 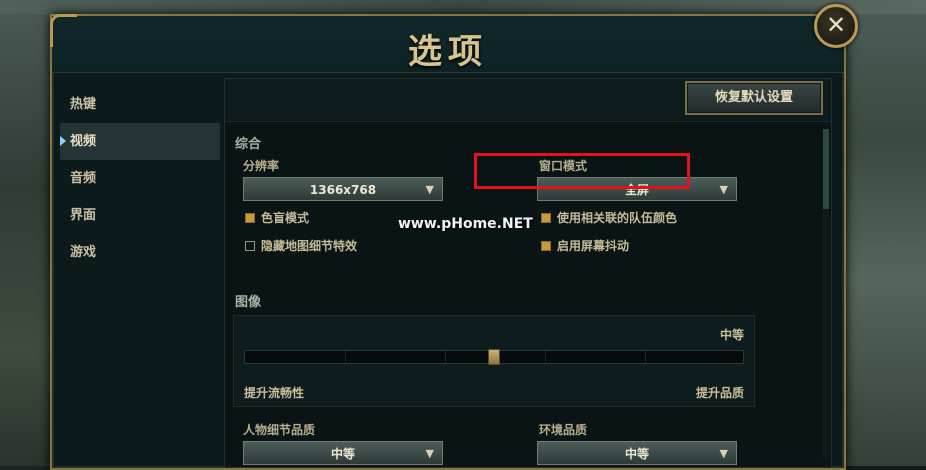 I want to click on graphics-quality-slider, so click(x=494, y=357).